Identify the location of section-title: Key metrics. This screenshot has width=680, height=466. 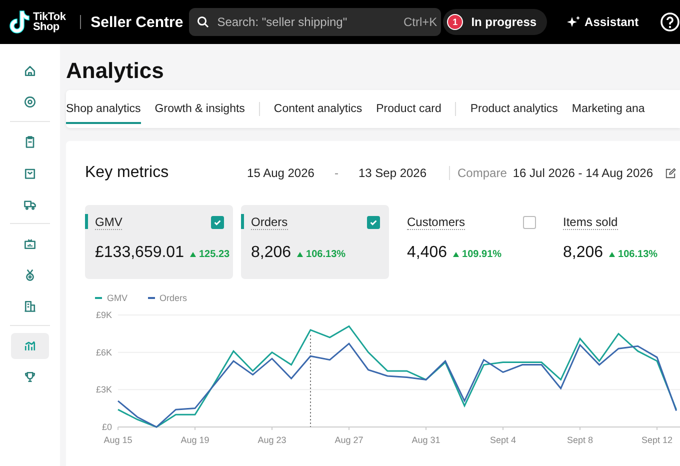
(127, 173).